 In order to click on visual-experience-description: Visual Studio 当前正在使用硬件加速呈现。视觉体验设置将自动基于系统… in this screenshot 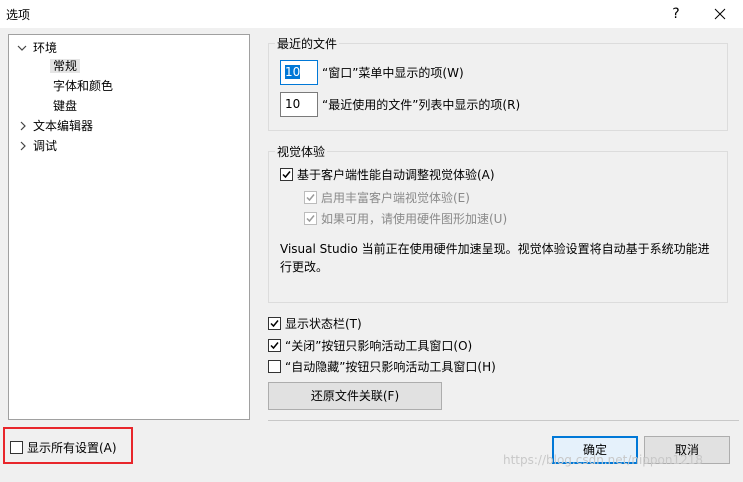, I will do `click(495, 258)`.